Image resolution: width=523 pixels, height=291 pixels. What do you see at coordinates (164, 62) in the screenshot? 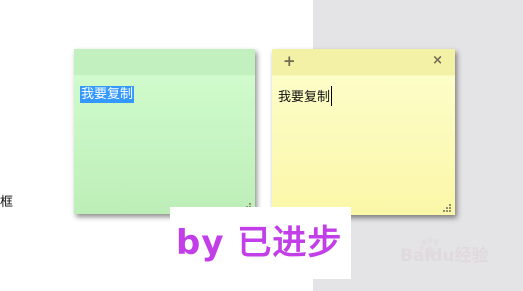
I see `note-header` at bounding box center [164, 62].